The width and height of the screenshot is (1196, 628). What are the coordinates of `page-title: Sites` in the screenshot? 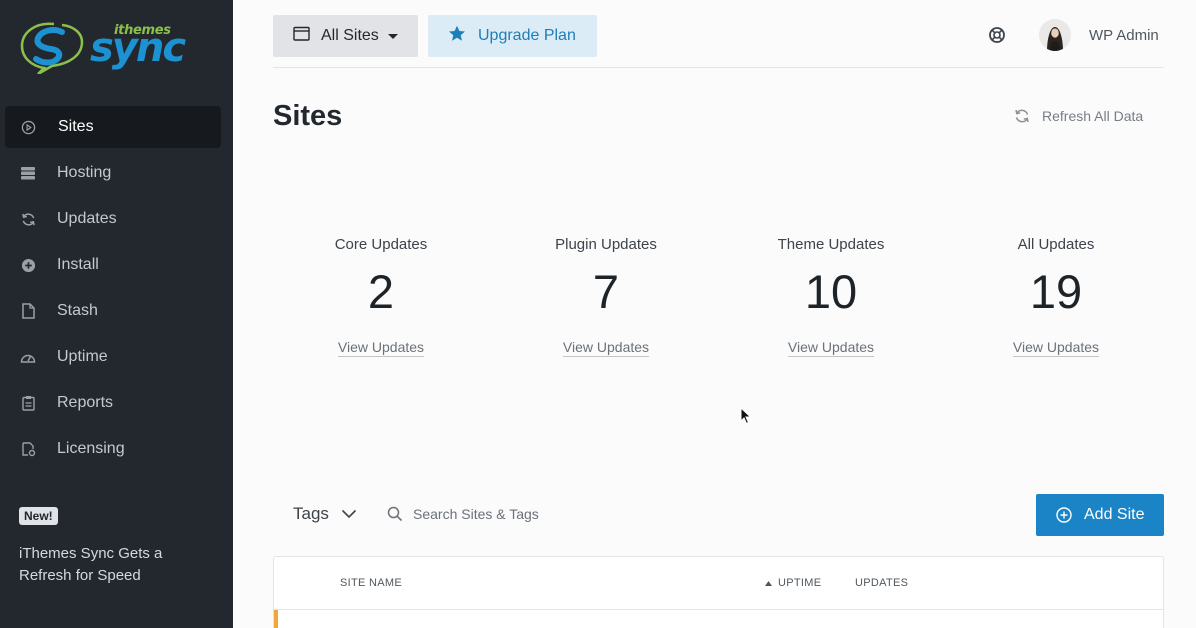 It's located at (308, 116).